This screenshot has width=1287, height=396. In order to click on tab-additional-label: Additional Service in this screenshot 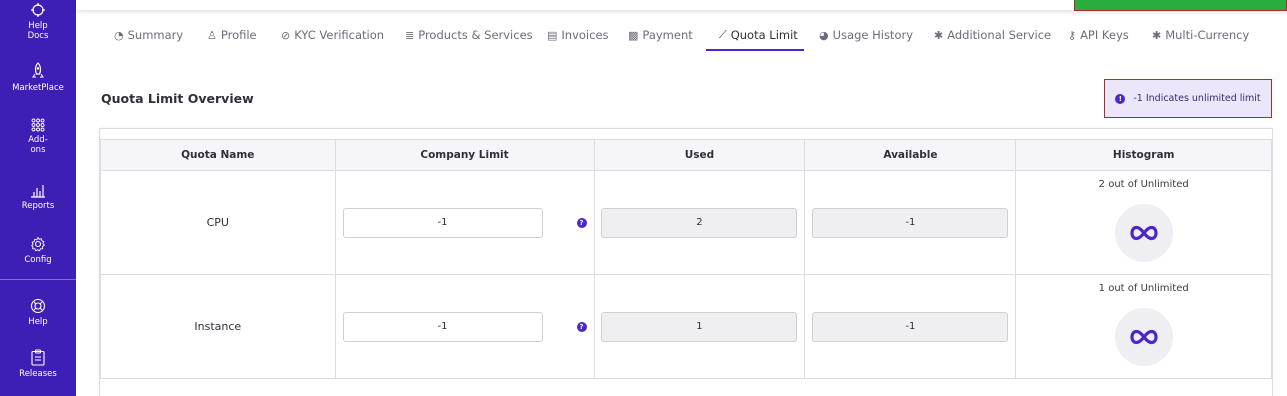, I will do `click(999, 35)`.